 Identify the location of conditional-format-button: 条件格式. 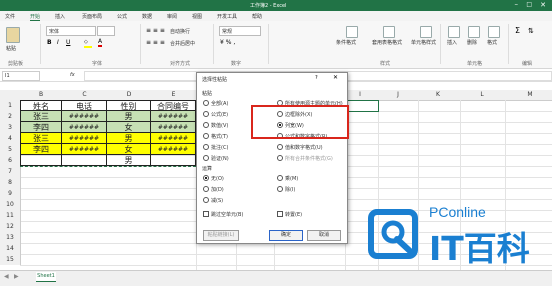
(346, 42).